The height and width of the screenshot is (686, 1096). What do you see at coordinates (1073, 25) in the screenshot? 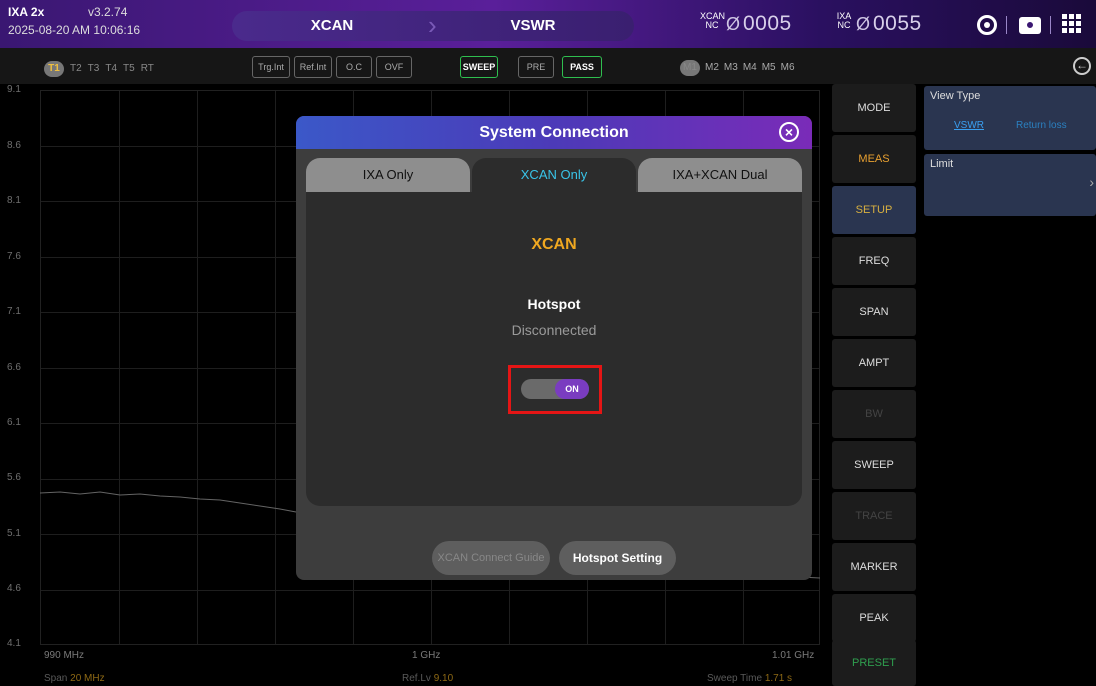
I see `grid-menu-icon` at bounding box center [1073, 25].